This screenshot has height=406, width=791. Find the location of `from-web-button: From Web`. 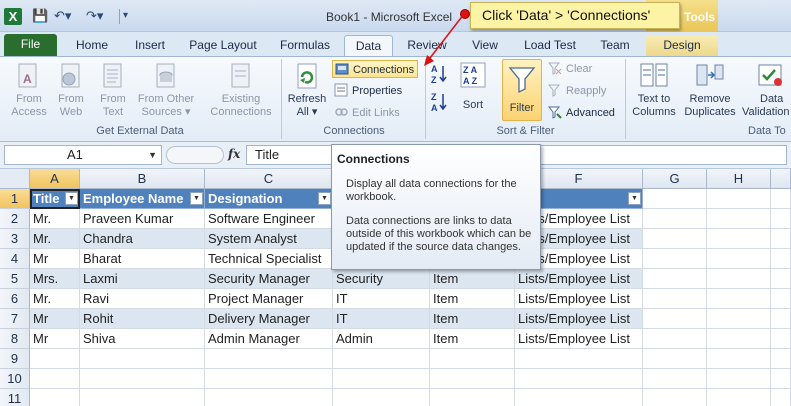

from-web-button: From Web is located at coordinates (71, 90).